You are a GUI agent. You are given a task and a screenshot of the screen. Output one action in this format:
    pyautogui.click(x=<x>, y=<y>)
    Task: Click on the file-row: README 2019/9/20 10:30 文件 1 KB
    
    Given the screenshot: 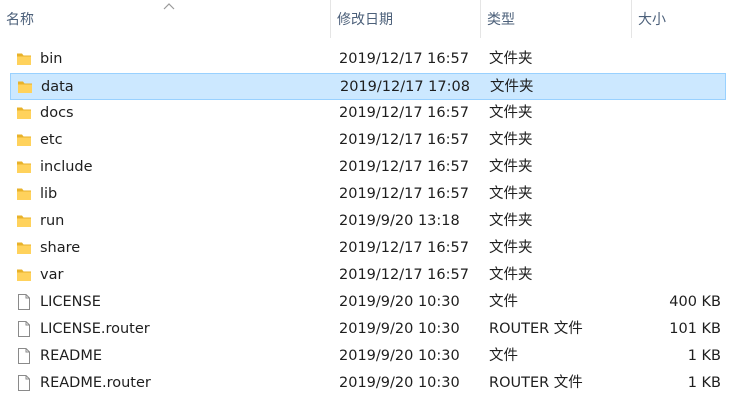 What is the action you would take?
    pyautogui.click(x=368, y=356)
    